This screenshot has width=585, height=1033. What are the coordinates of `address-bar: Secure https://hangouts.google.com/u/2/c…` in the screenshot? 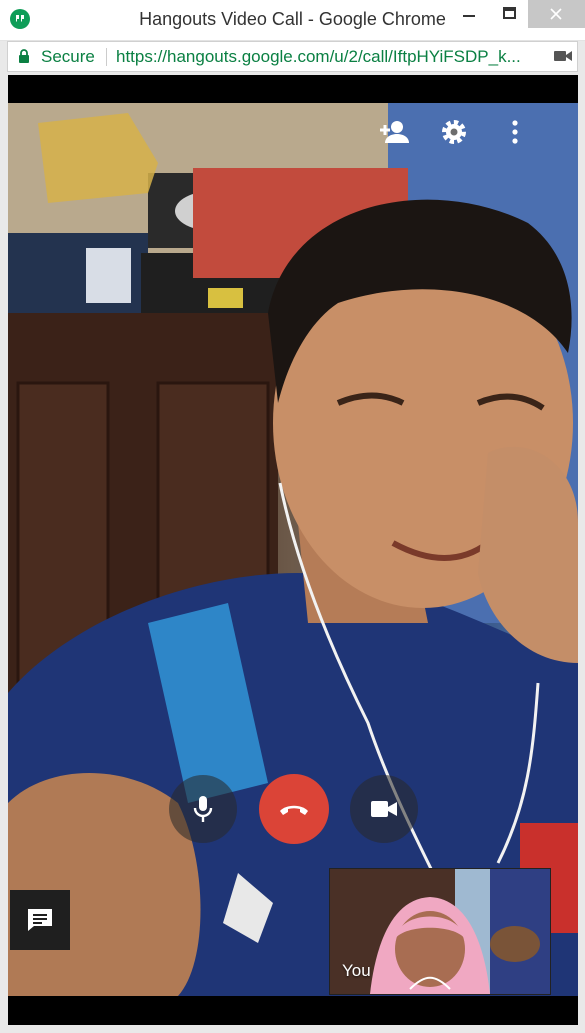 It's located at (292, 56).